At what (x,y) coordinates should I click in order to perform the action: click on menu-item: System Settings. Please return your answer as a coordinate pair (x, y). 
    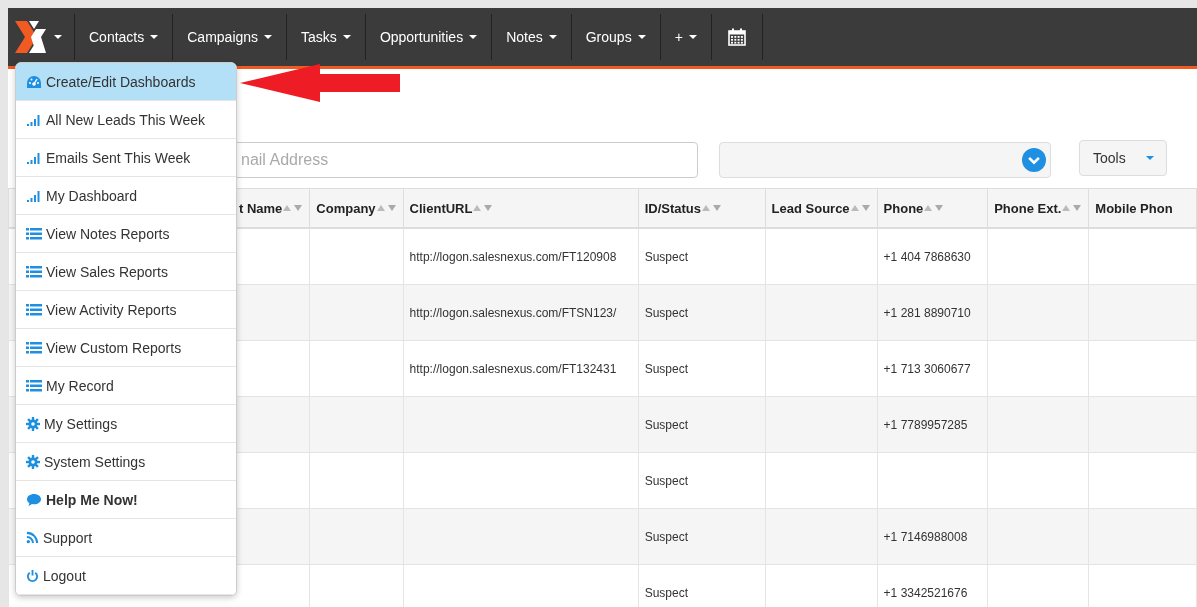
    Looking at the image, I should click on (126, 462).